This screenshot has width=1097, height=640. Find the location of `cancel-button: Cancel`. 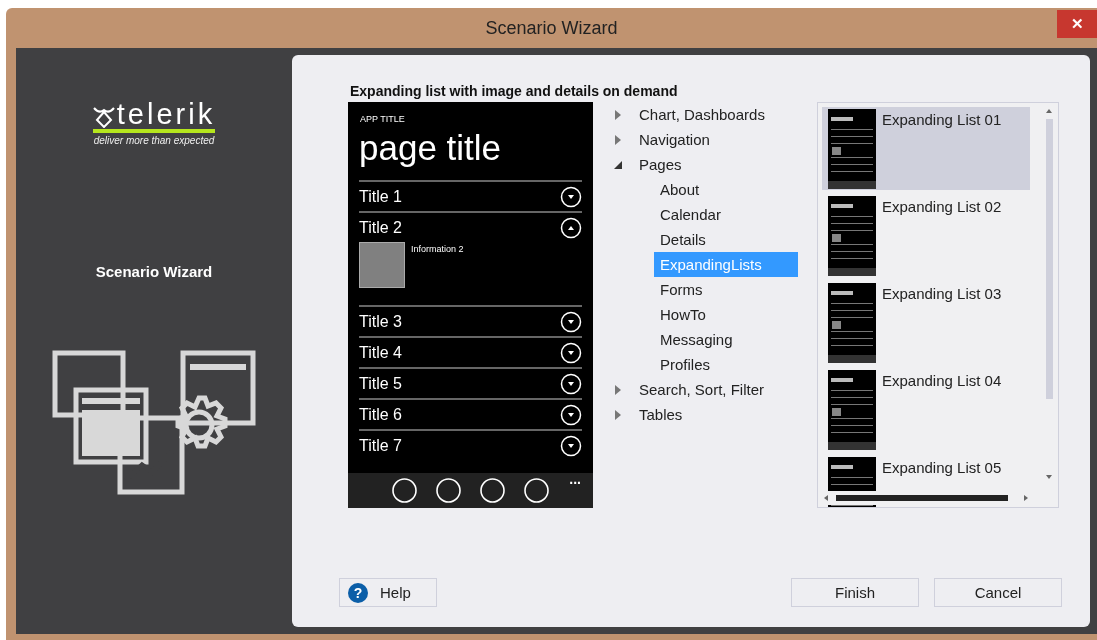

cancel-button: Cancel is located at coordinates (998, 592).